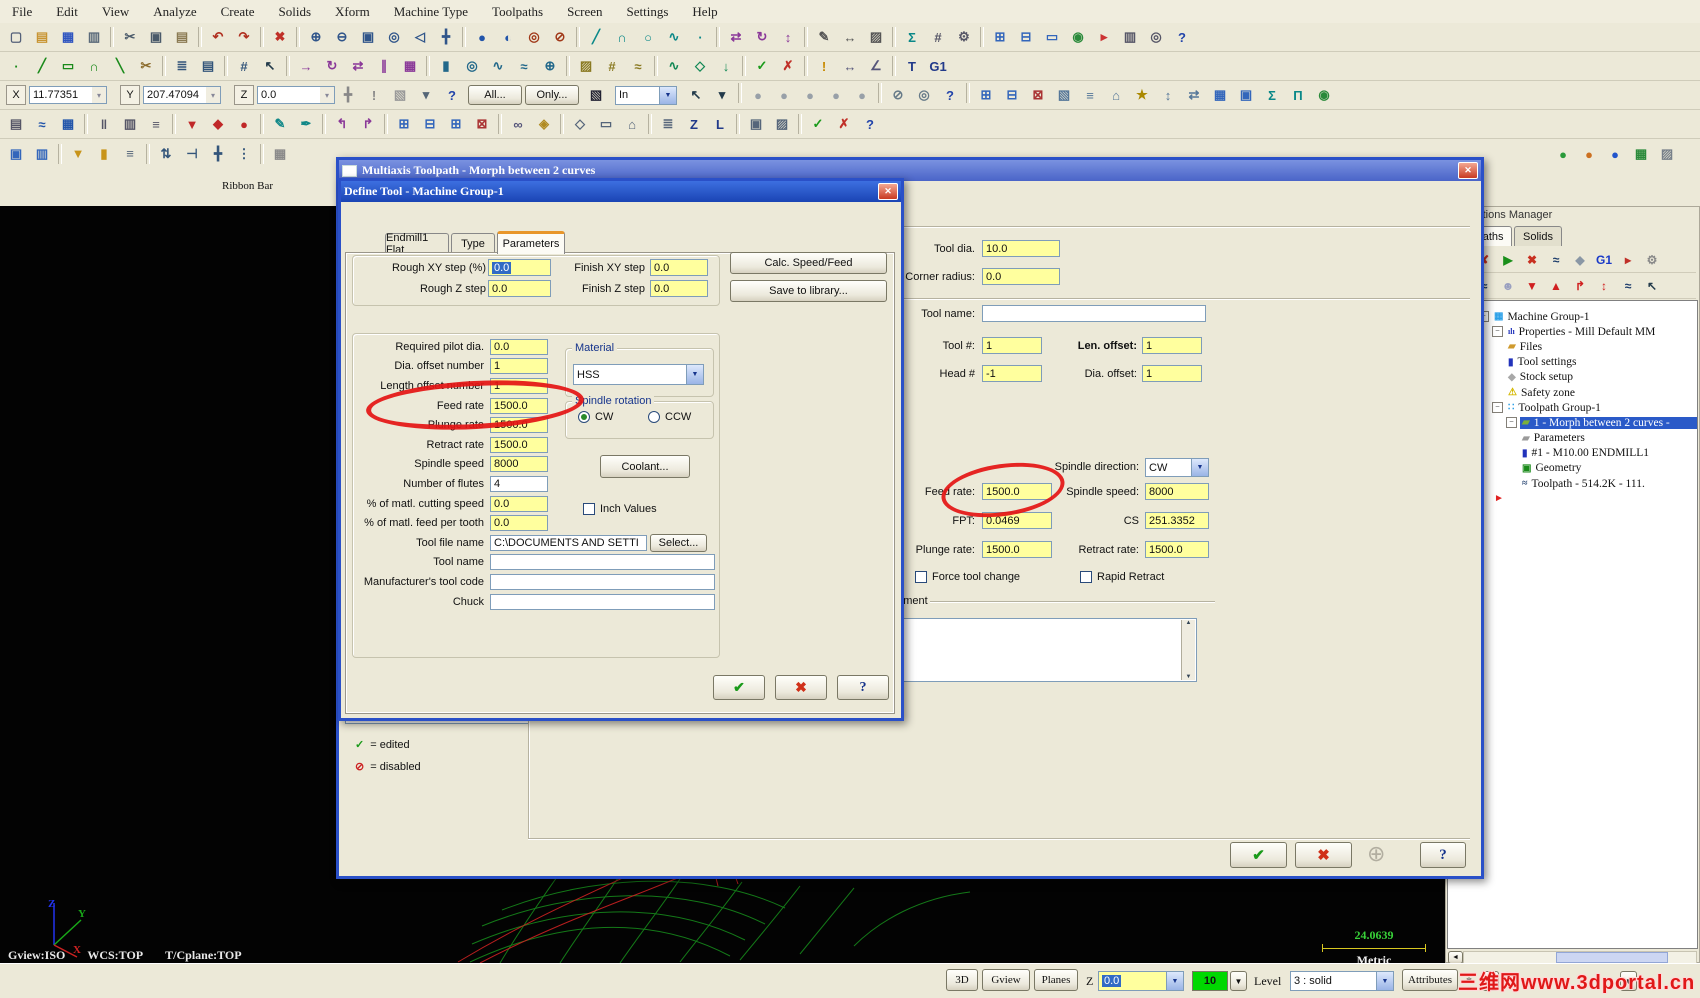  I want to click on spindle-direction-select: CW ▼, so click(1177, 467).